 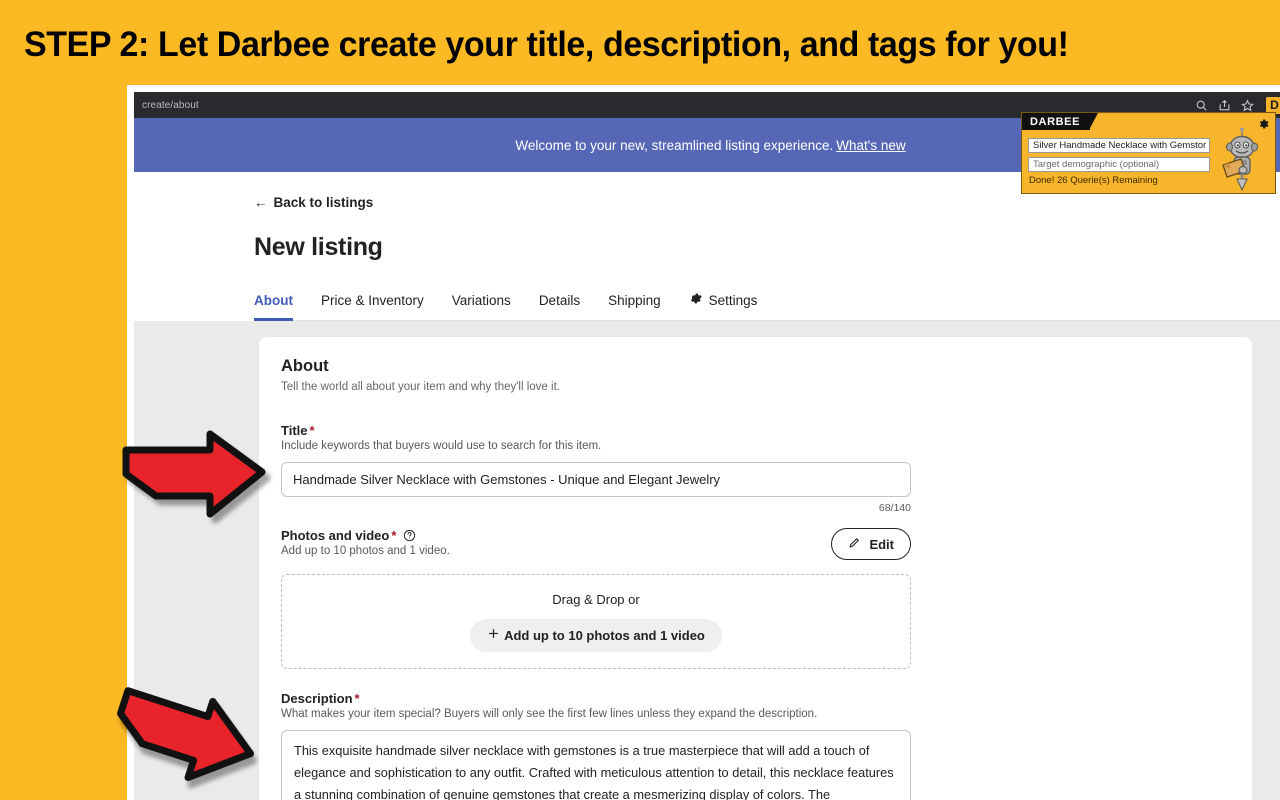 What do you see at coordinates (481, 300) in the screenshot?
I see `tab-variations-label: Variations` at bounding box center [481, 300].